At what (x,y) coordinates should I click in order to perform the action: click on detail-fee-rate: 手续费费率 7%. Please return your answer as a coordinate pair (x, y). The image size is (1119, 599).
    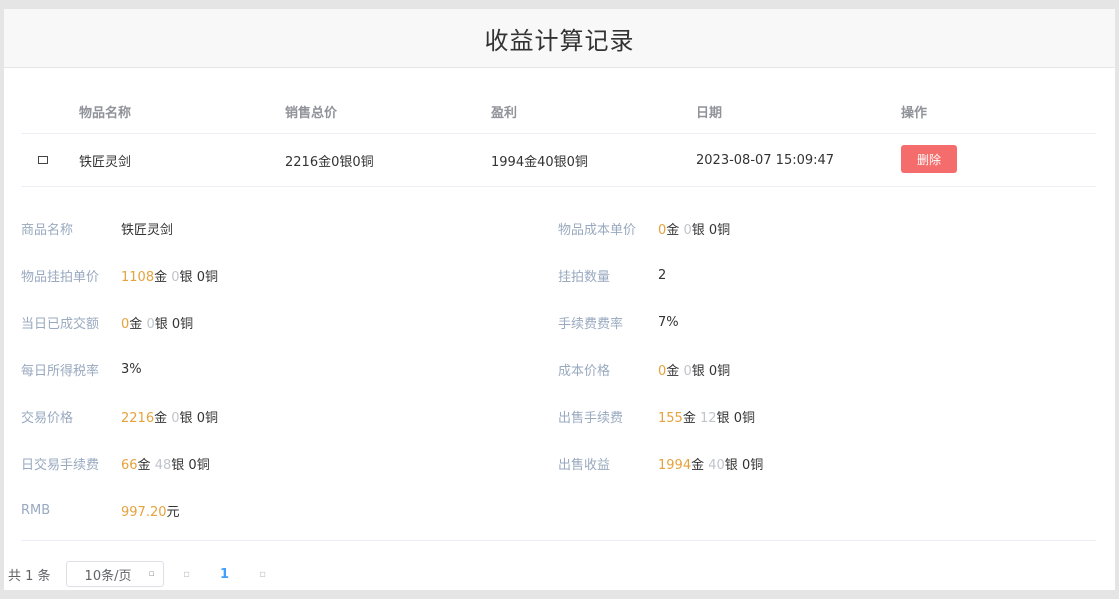
    Looking at the image, I should click on (618, 322).